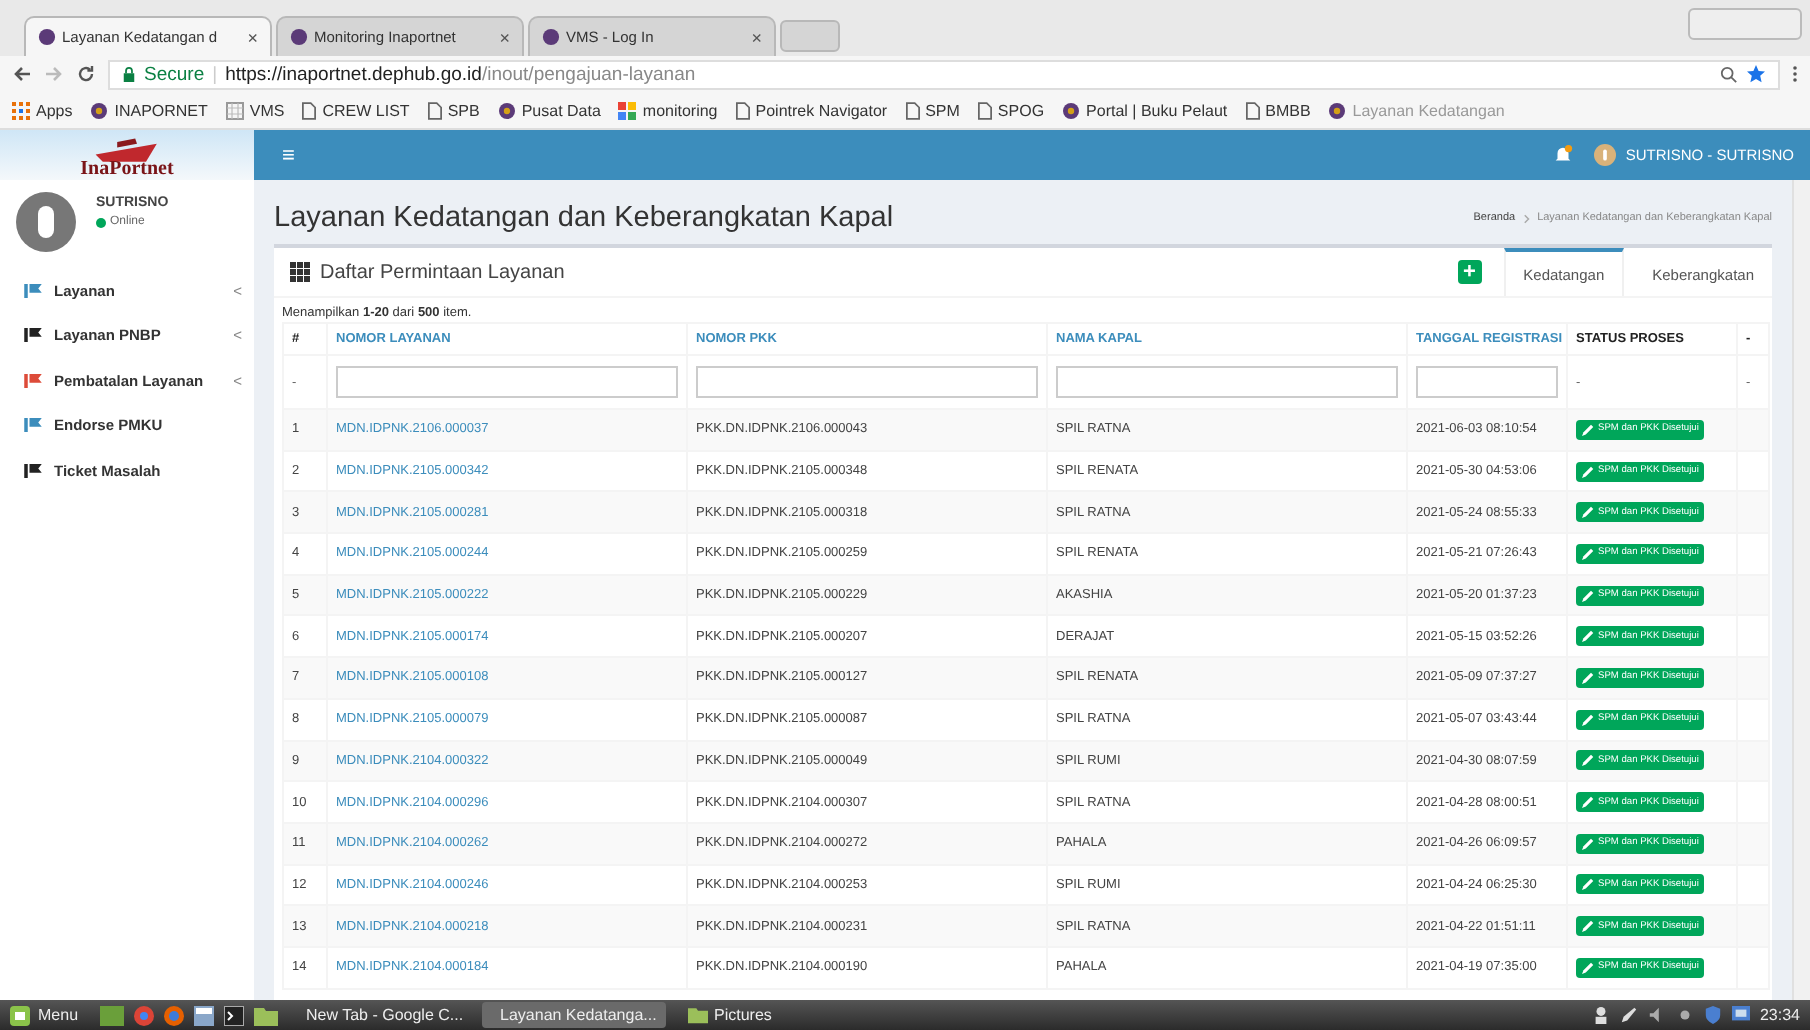  Describe the element at coordinates (1600, 1015) in the screenshot. I see `user-icon` at that location.